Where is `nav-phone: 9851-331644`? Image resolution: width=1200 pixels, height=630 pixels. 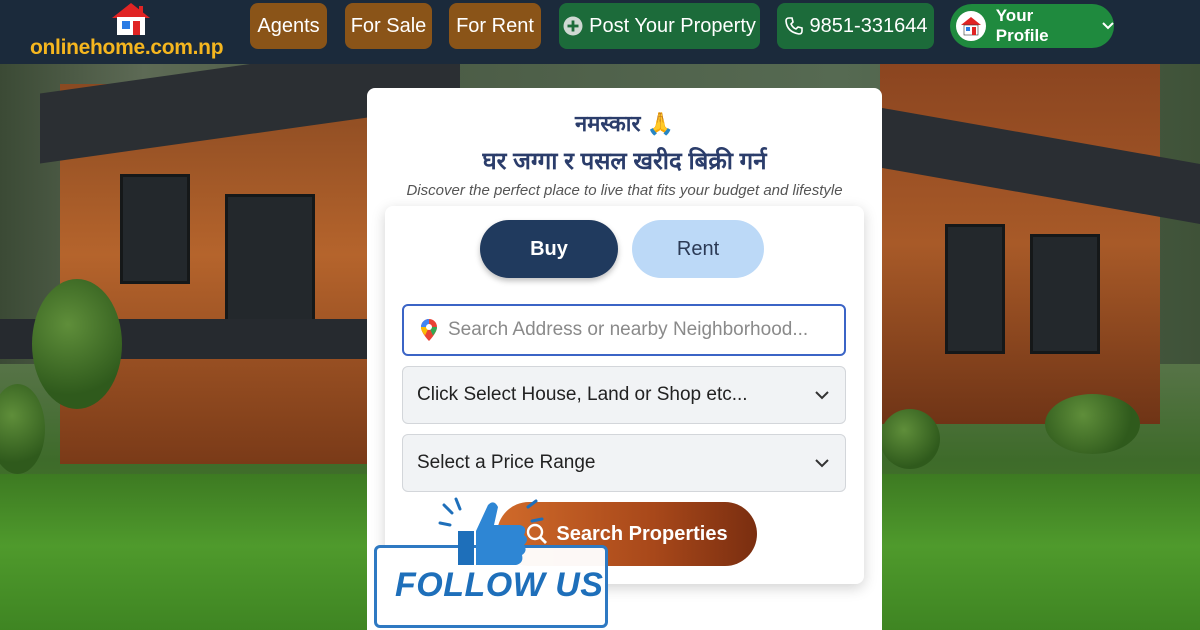
nav-phone: 9851-331644 is located at coordinates (855, 26).